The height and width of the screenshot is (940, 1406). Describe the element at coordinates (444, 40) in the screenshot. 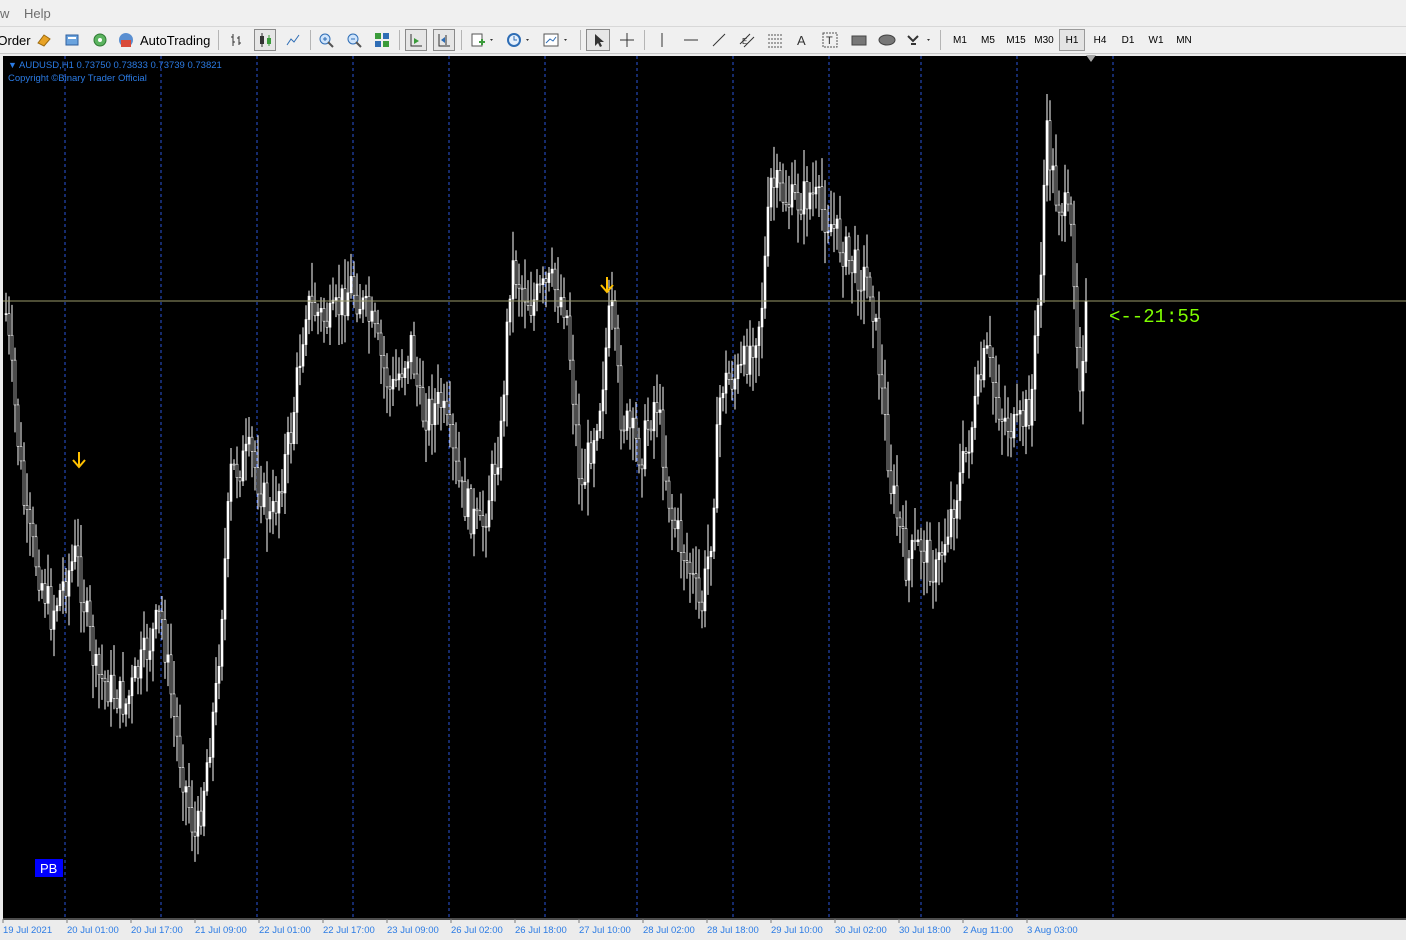

I see `chart-shift-icon` at that location.